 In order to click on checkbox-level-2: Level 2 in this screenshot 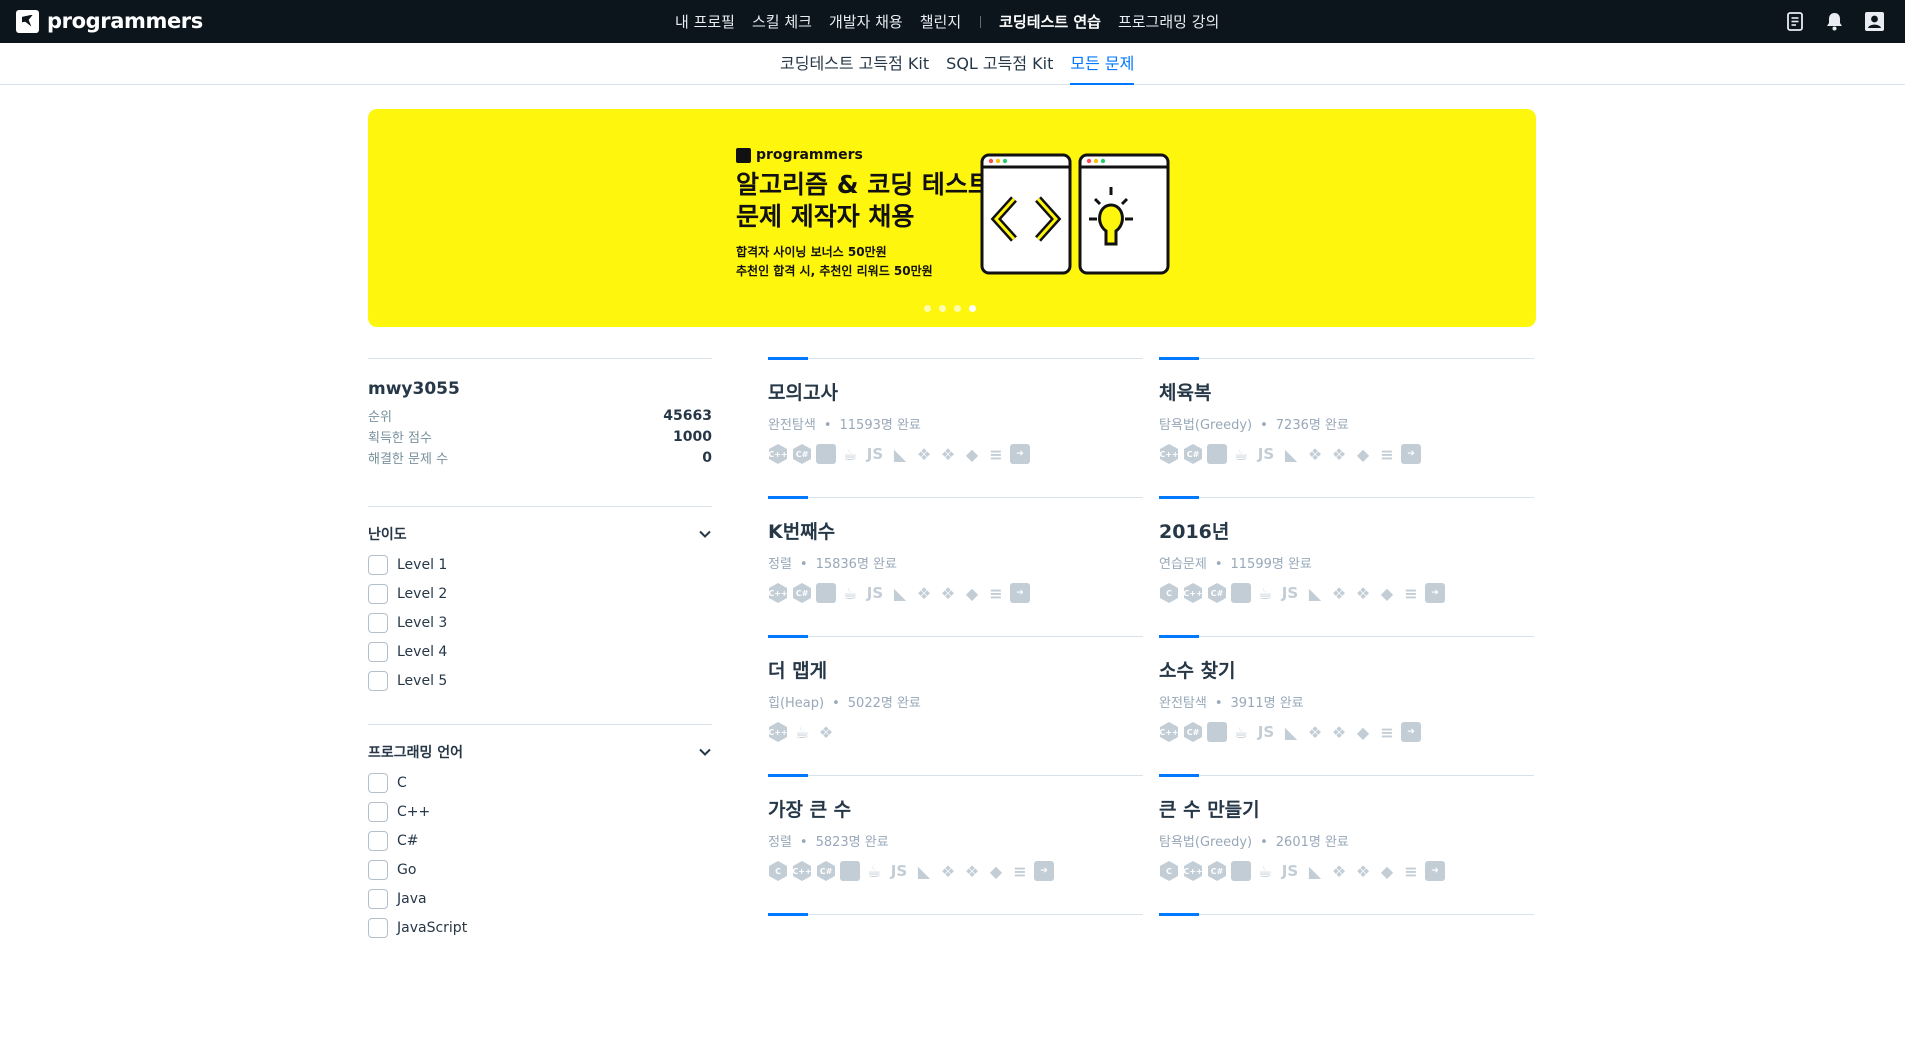, I will do `click(540, 593)`.